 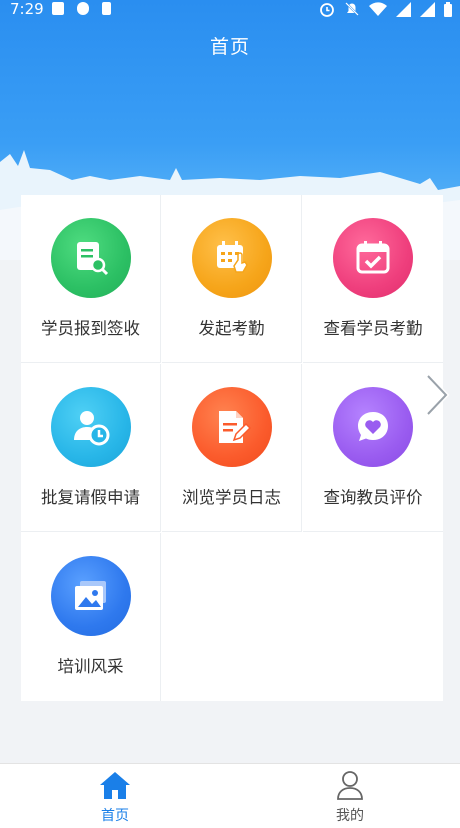 What do you see at coordinates (115, 816) in the screenshot?
I see `tab-label: 首页` at bounding box center [115, 816].